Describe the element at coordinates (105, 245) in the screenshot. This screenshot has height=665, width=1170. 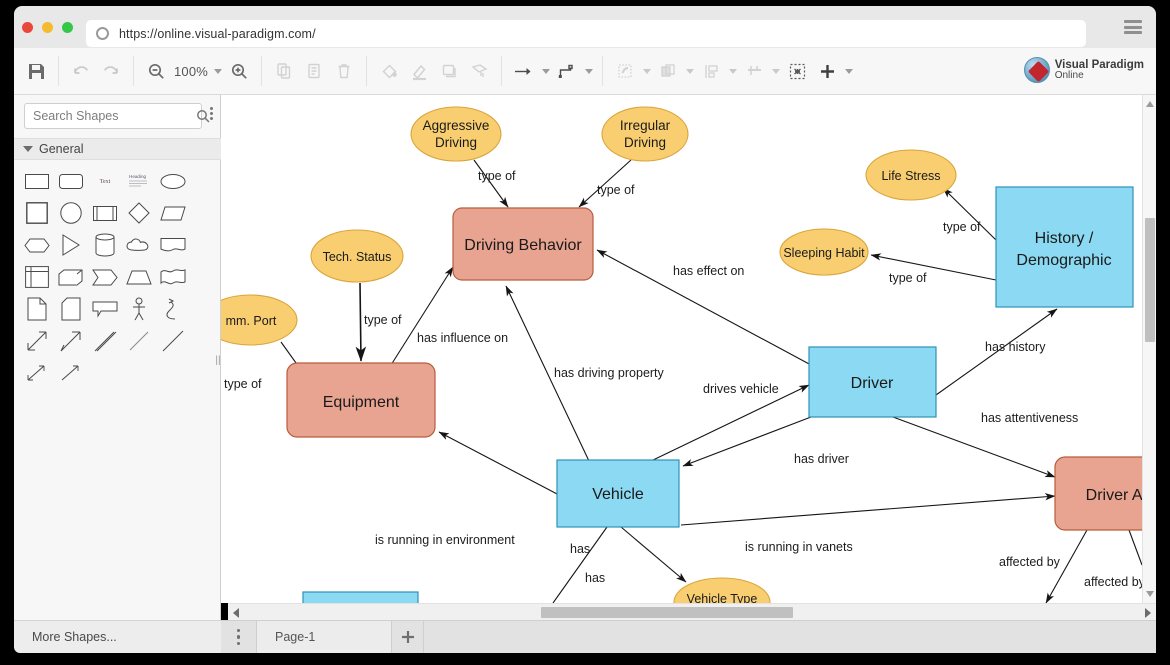
I see `shape-cylinder` at that location.